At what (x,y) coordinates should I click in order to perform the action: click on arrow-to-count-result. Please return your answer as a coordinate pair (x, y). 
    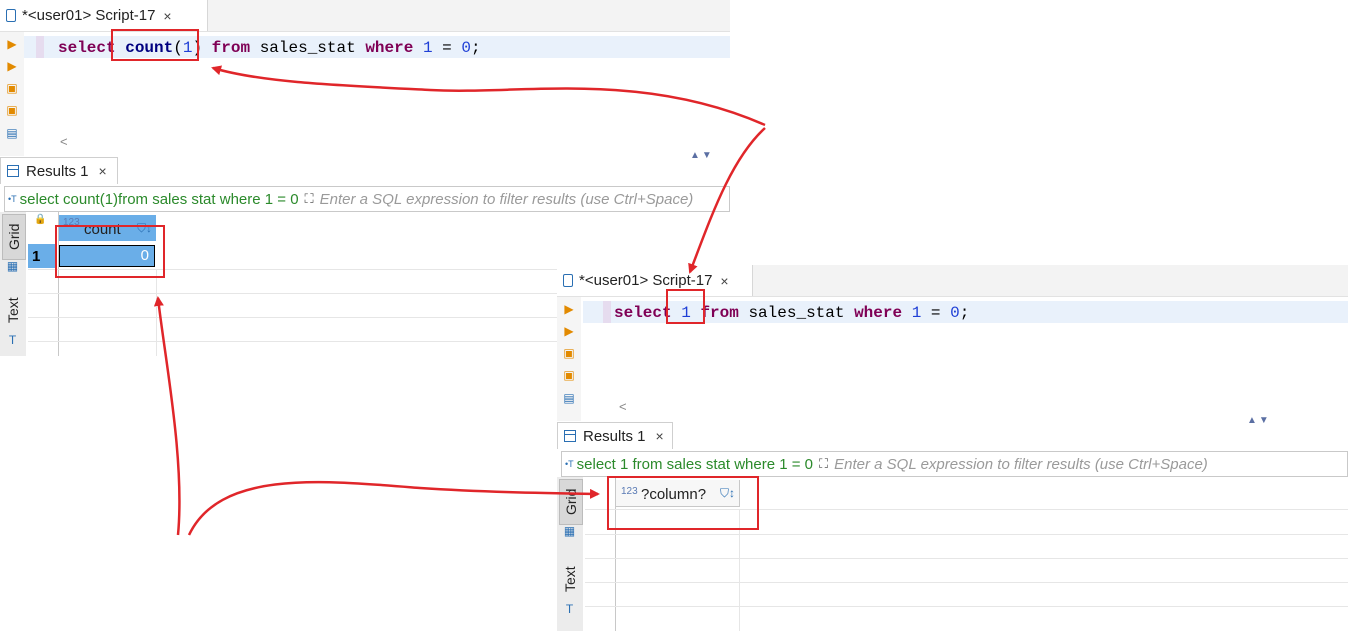
    Looking at the image, I should click on (167, 416).